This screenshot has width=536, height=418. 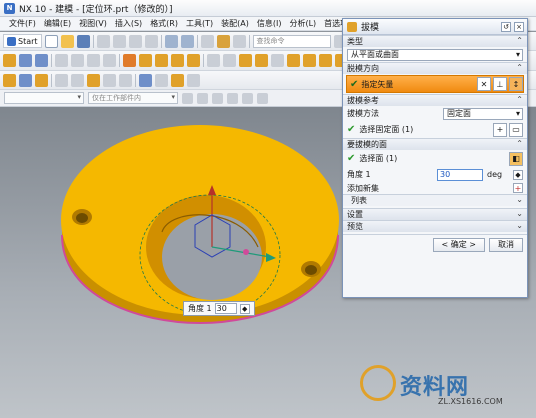 What do you see at coordinates (67, 41) in the screenshot?
I see `open-icon` at bounding box center [67, 41].